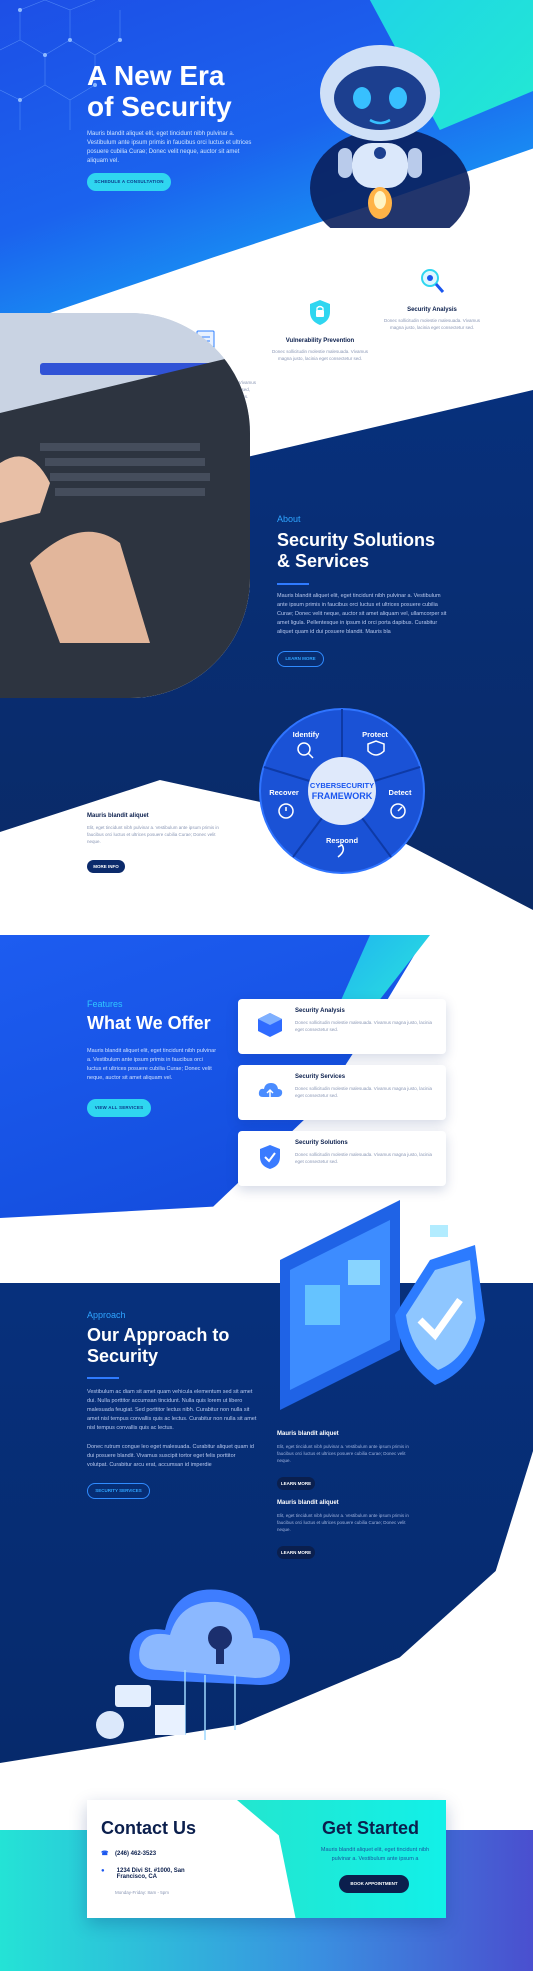 Image resolution: width=533 pixels, height=1971 pixels. Describe the element at coordinates (371, 1828) in the screenshot. I see `get-started-title: Get Started` at that location.